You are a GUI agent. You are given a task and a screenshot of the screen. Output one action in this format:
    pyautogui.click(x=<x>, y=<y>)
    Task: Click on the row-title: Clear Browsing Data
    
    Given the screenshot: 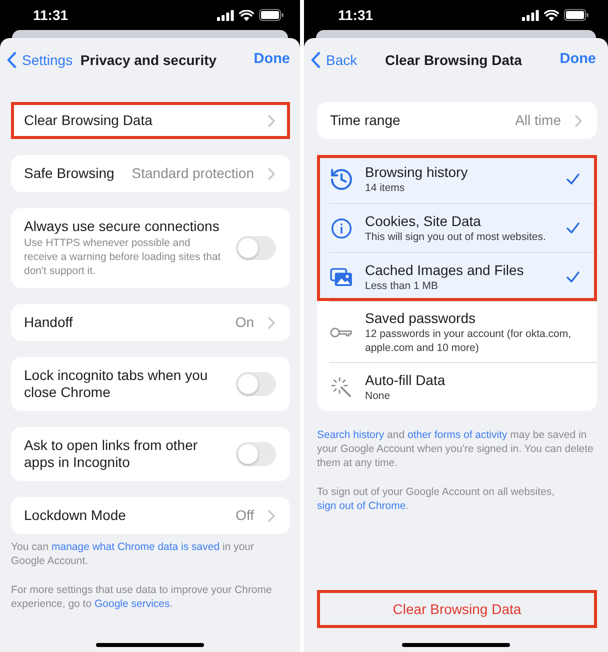 What is the action you would take?
    pyautogui.click(x=89, y=120)
    